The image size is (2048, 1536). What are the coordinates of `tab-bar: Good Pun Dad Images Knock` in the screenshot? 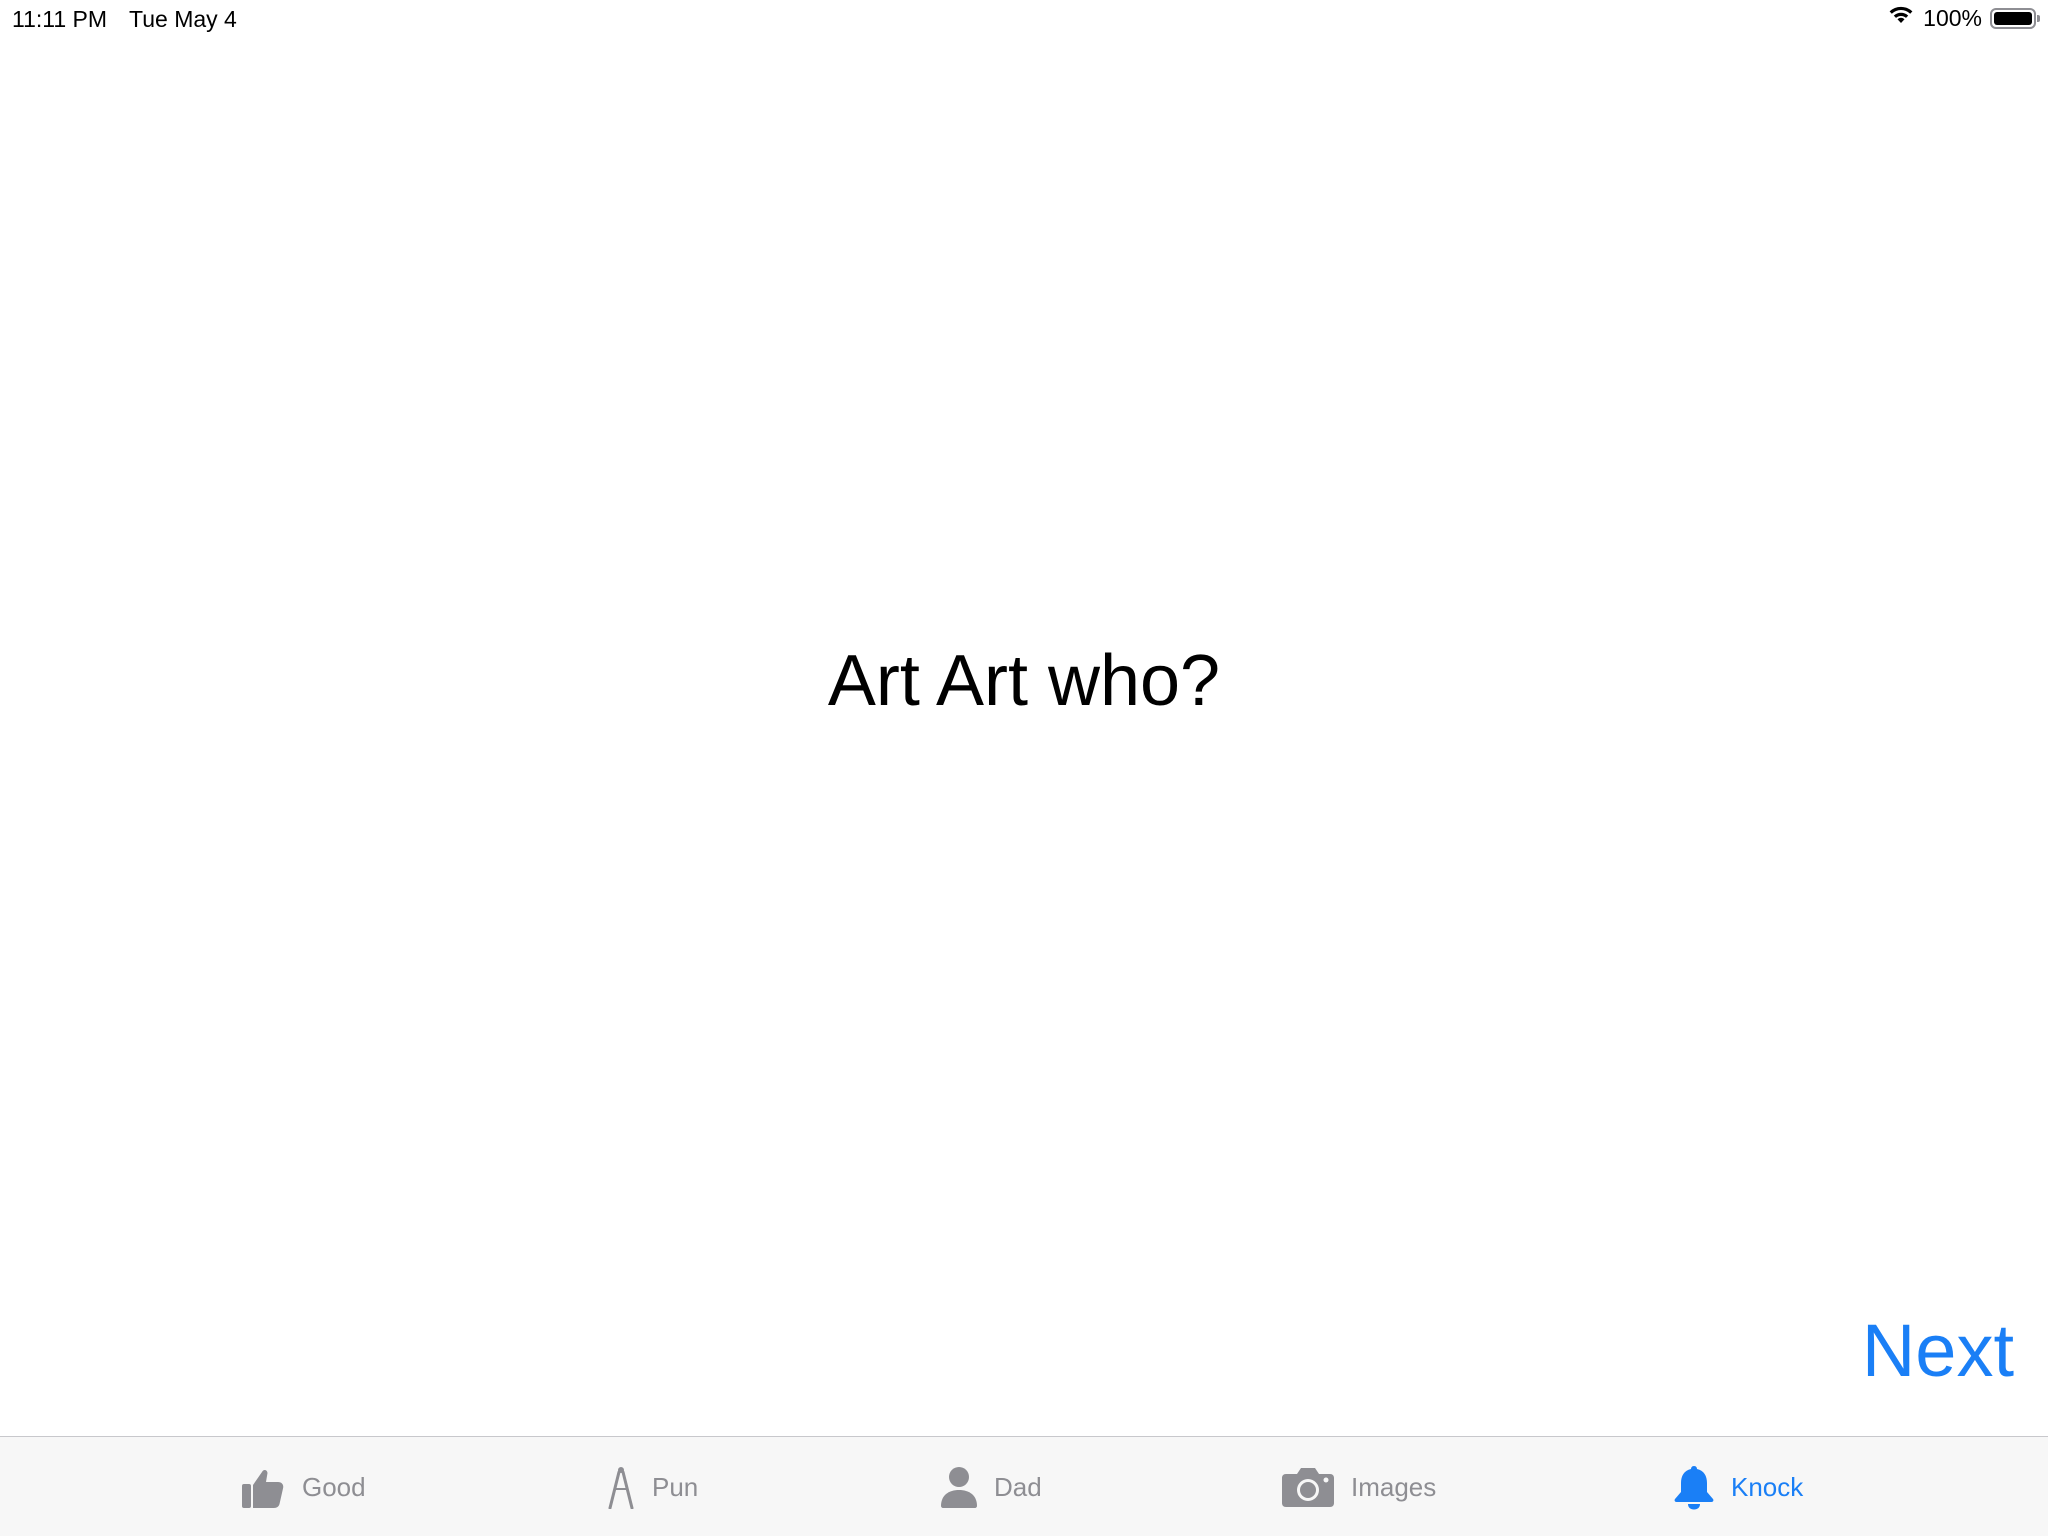 It's located at (1024, 1486).